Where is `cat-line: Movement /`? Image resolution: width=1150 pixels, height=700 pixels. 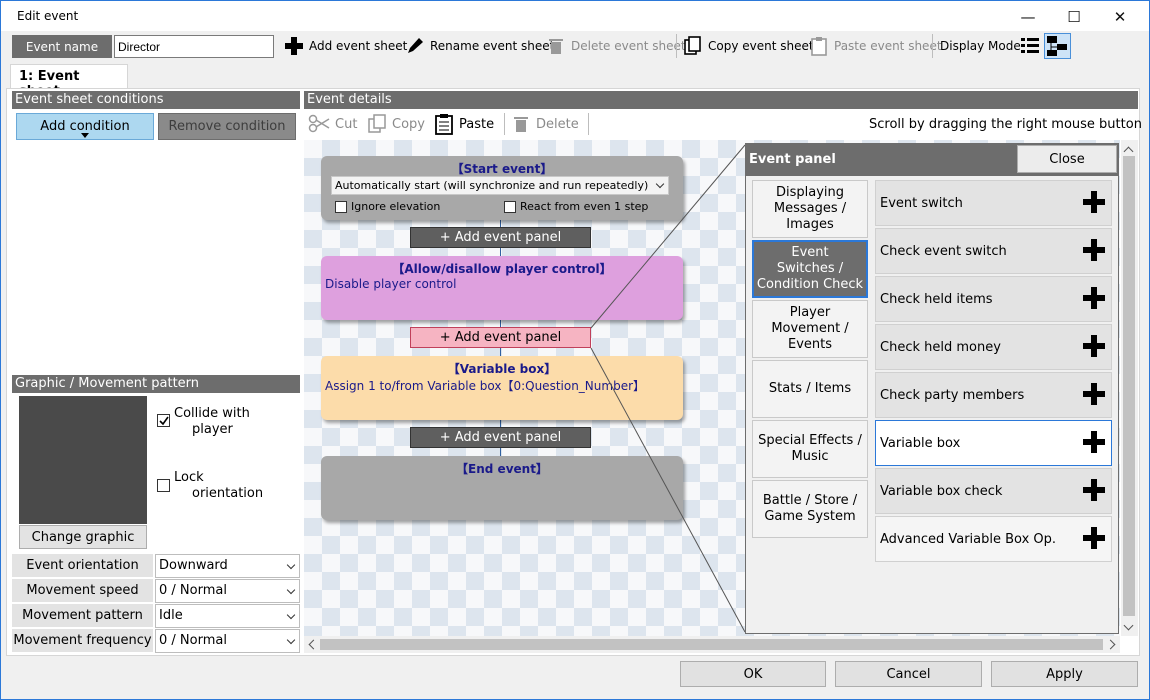
cat-line: Movement / is located at coordinates (810, 328).